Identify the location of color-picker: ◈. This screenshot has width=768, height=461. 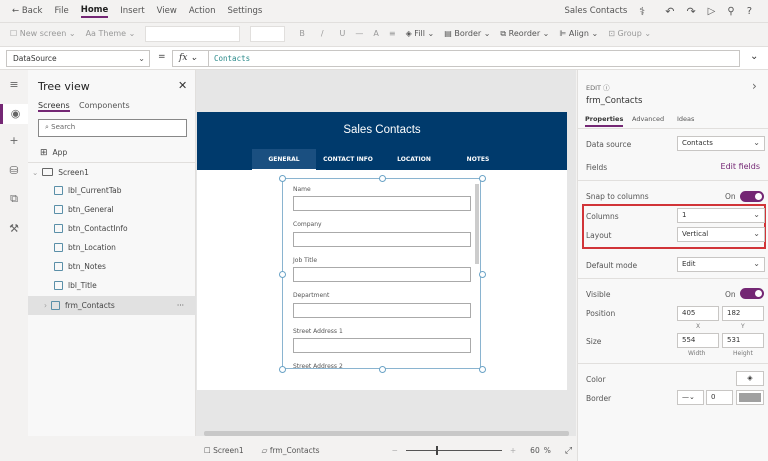
(750, 378).